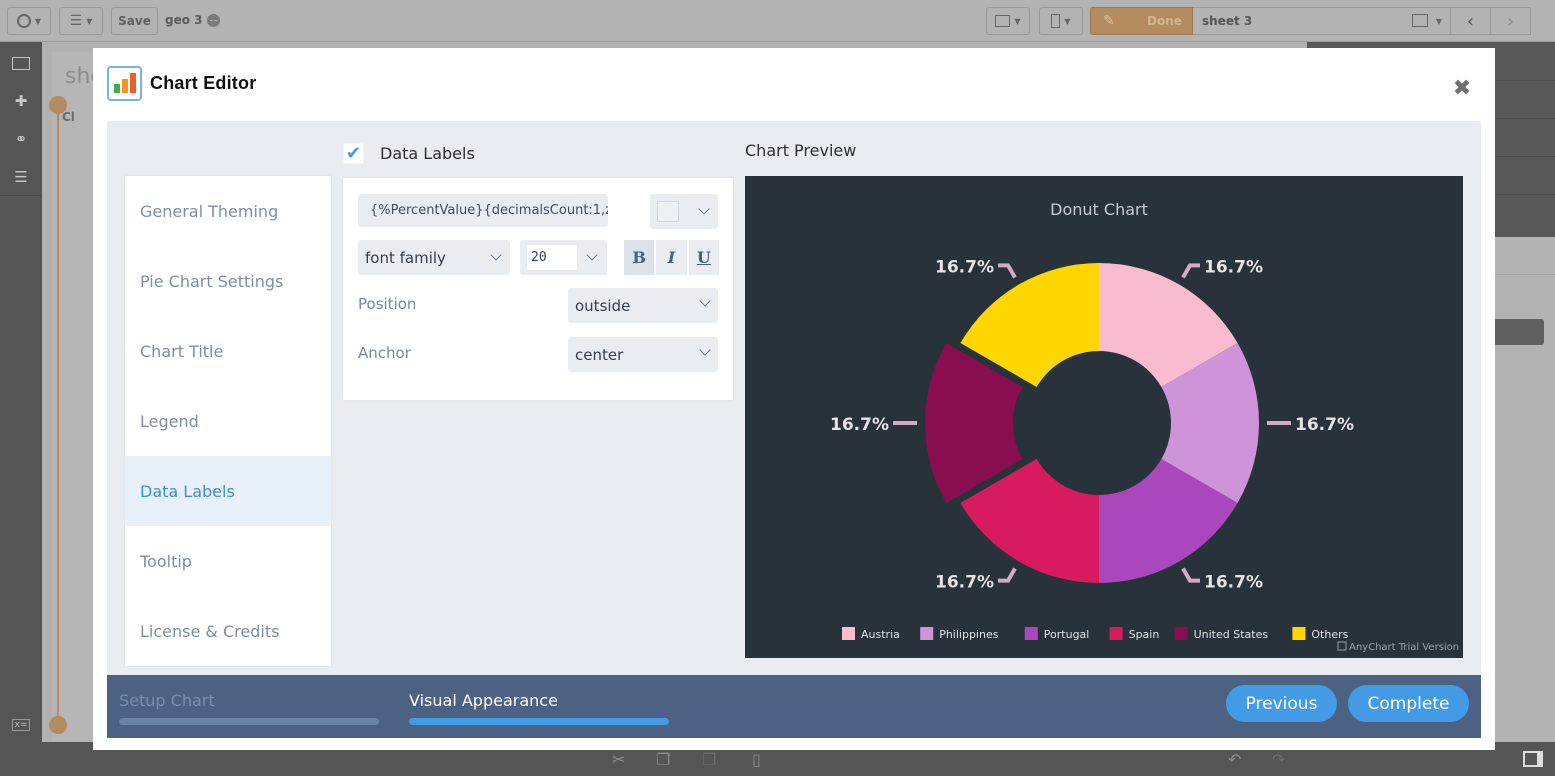  Describe the element at coordinates (668, 211) in the screenshot. I see `font-color-swatch` at that location.